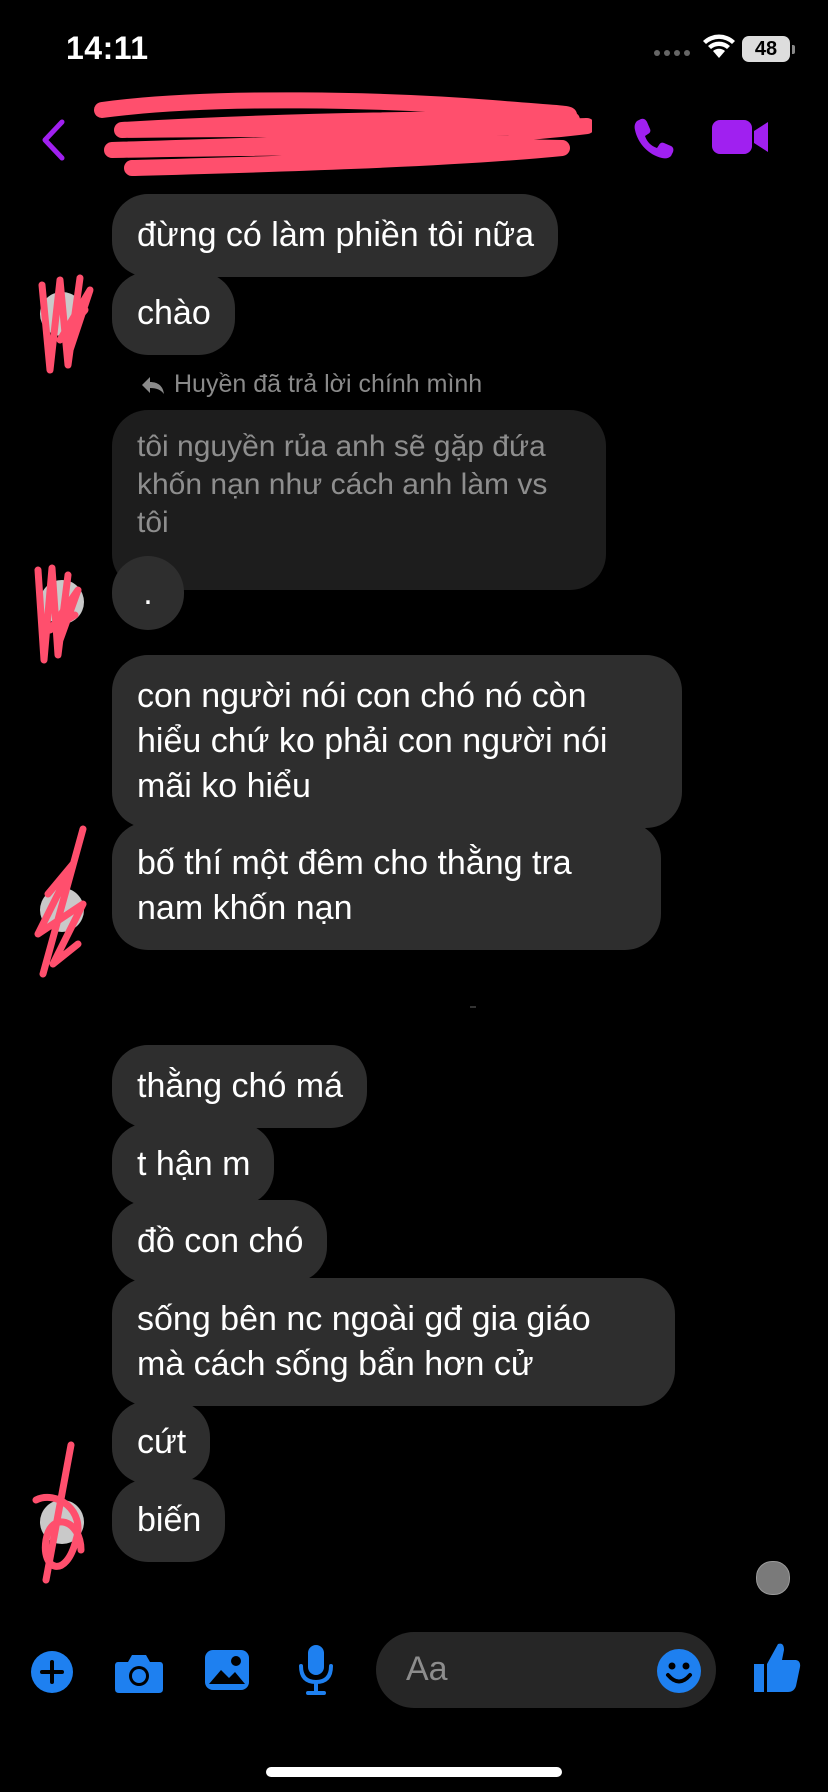  I want to click on battery-indicator: 48, so click(768, 49).